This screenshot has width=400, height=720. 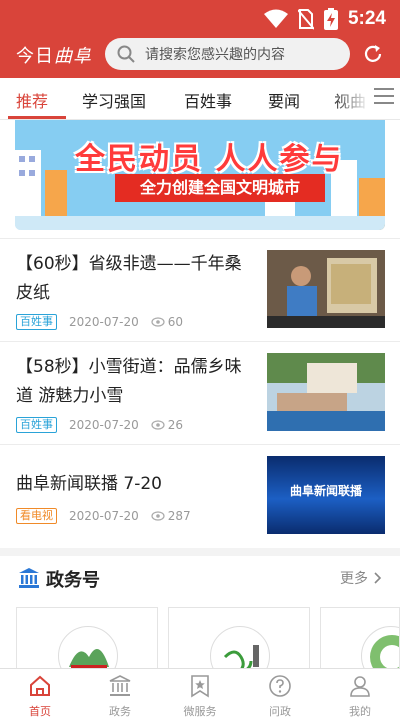 What do you see at coordinates (129, 381) in the screenshot?
I see `news-title: 【58秒】小雪街道：品儒乡味道 游魅力小雪` at bounding box center [129, 381].